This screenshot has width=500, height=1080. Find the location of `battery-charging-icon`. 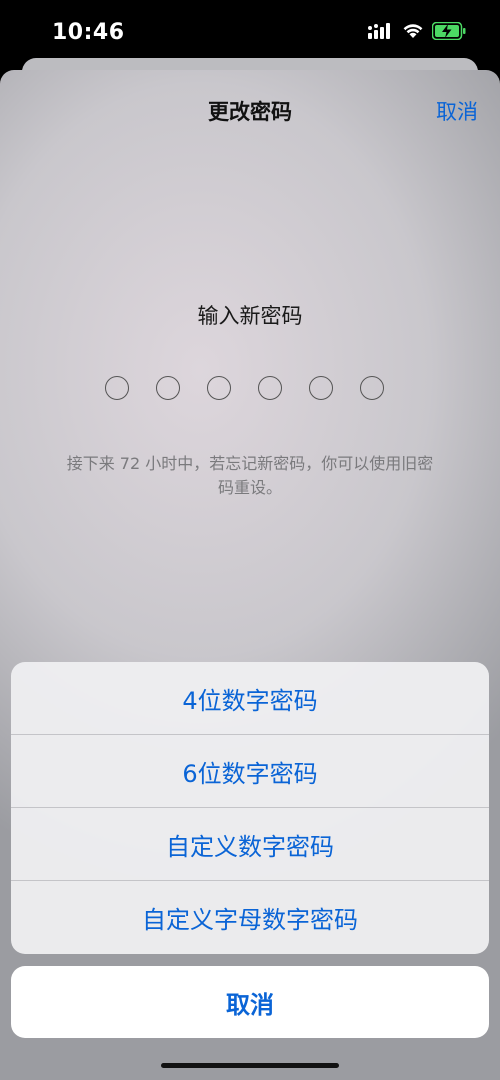

battery-charging-icon is located at coordinates (448, 32).